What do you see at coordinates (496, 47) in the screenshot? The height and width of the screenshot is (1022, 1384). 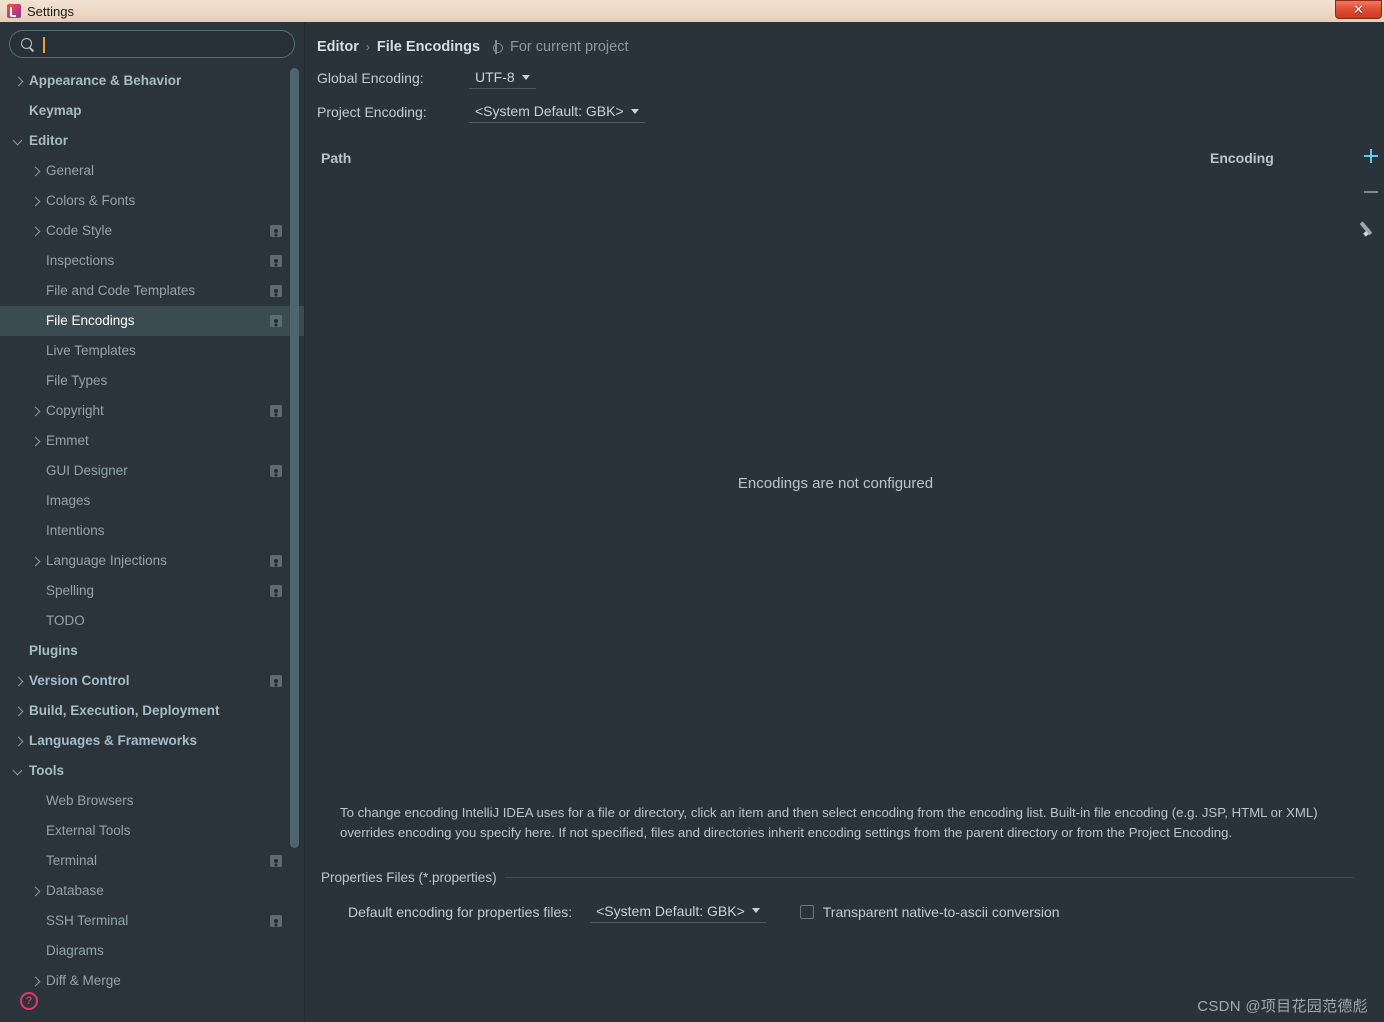 I see `gear-icon` at bounding box center [496, 47].